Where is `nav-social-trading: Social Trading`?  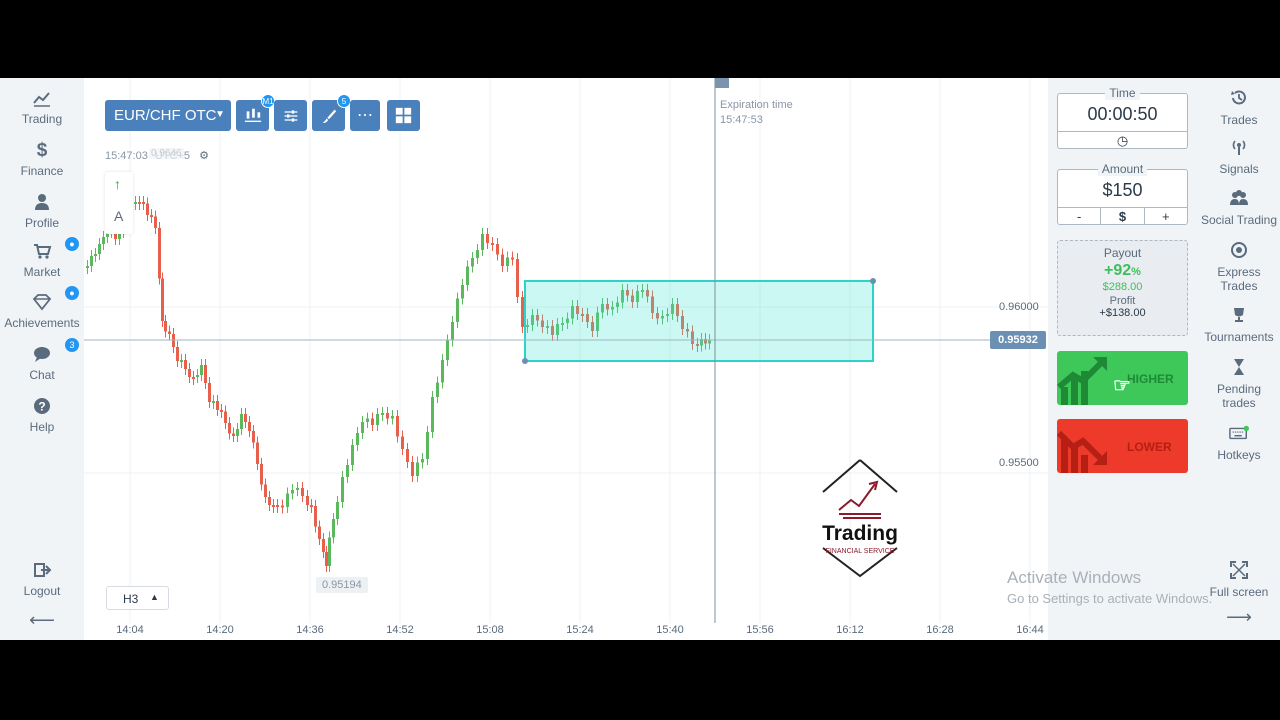
nav-social-trading: Social Trading is located at coordinates (1239, 207).